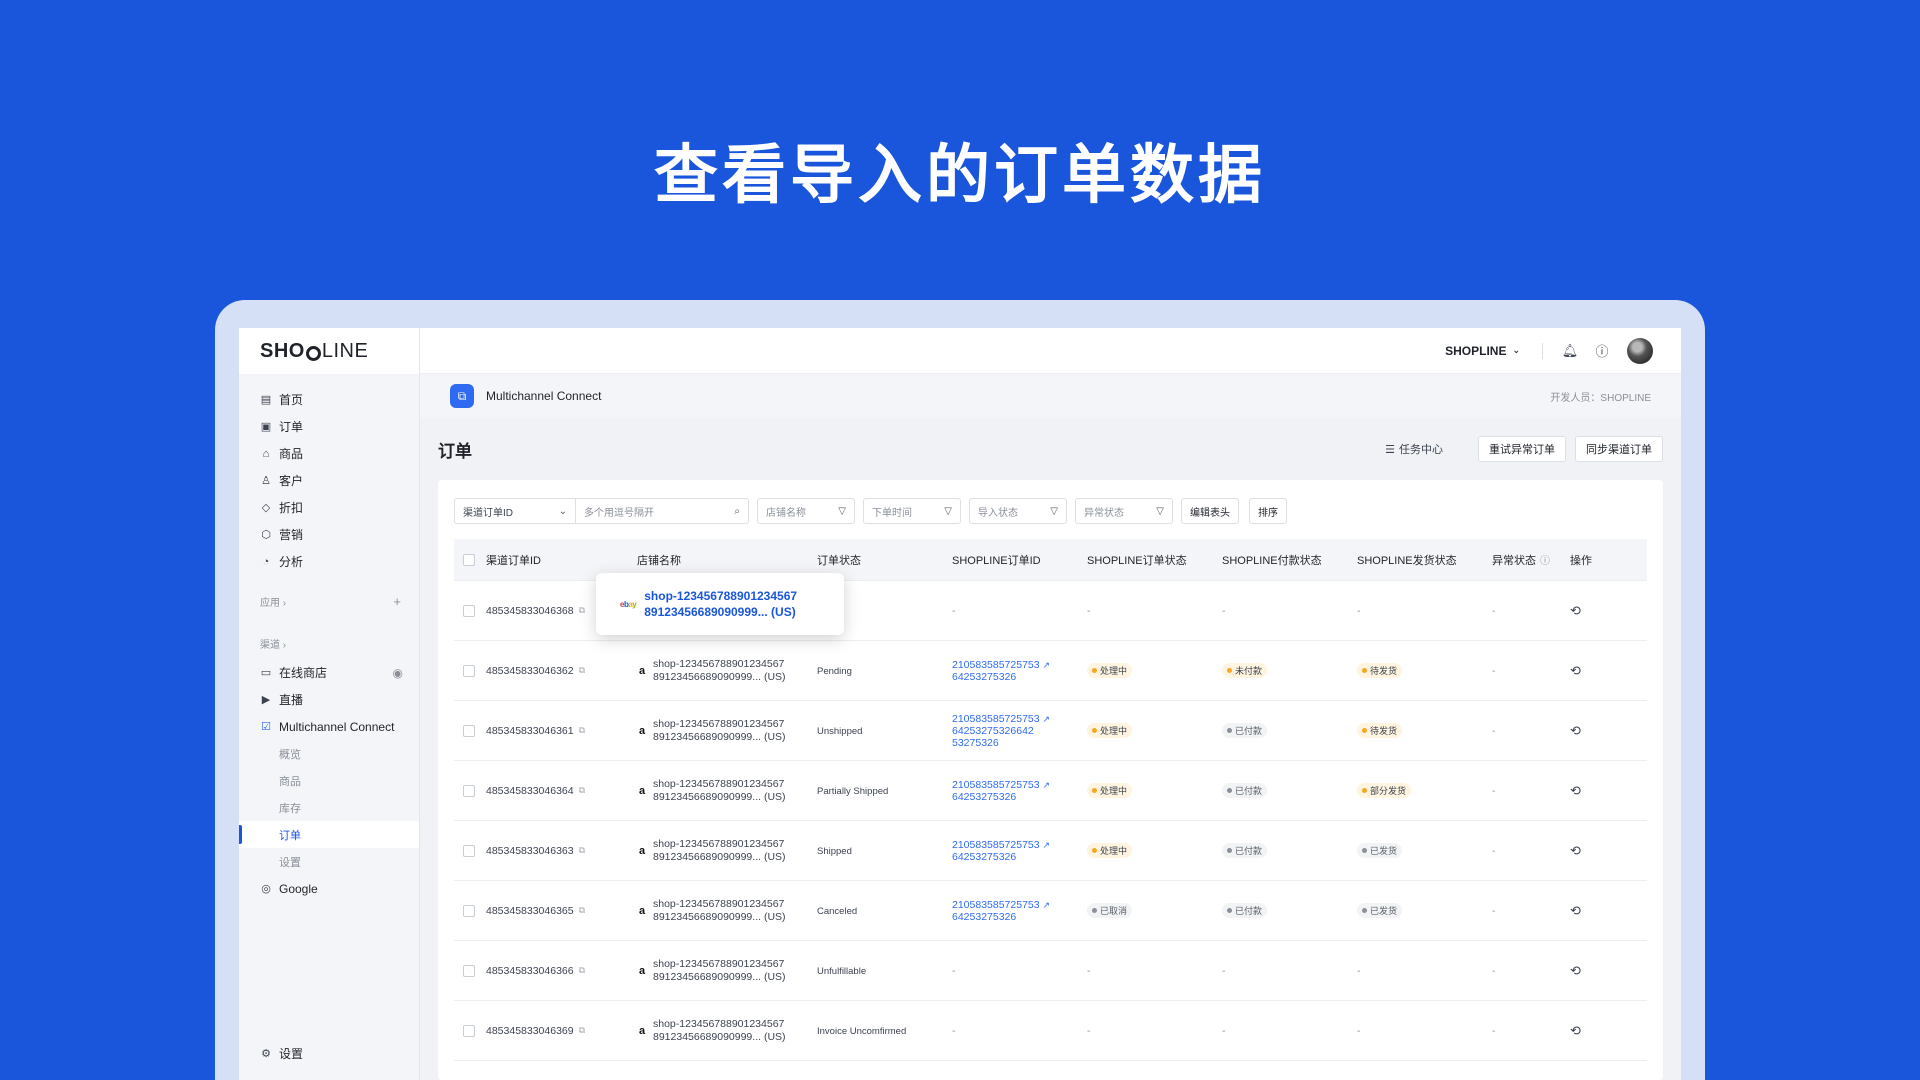 The width and height of the screenshot is (1920, 1080). What do you see at coordinates (329, 480) in the screenshot?
I see `sidebar-item-customers: ♙ 客户` at bounding box center [329, 480].